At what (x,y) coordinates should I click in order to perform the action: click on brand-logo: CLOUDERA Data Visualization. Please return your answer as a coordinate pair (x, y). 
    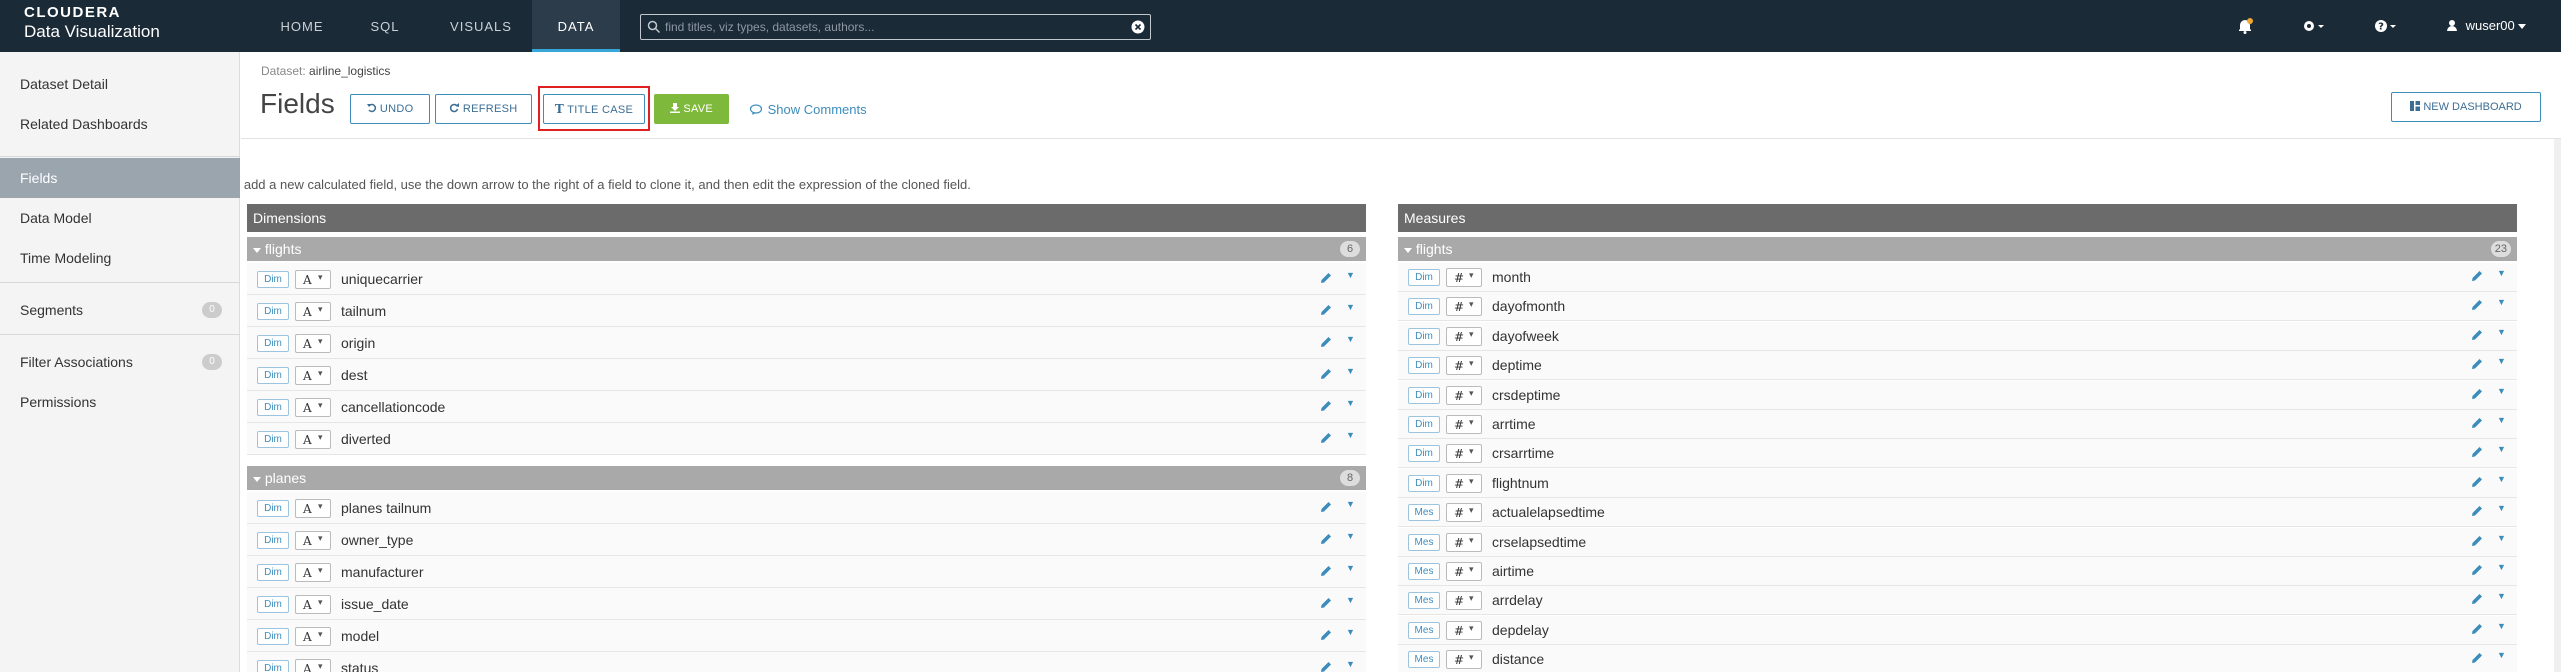
    Looking at the image, I should click on (92, 22).